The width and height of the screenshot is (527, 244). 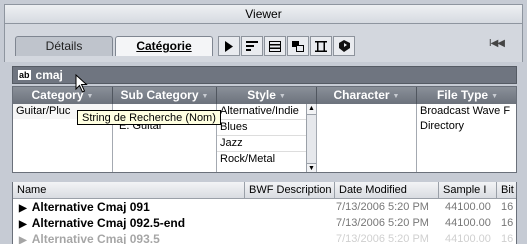 What do you see at coordinates (468, 190) in the screenshot?
I see `column-sample-rate: Sample I` at bounding box center [468, 190].